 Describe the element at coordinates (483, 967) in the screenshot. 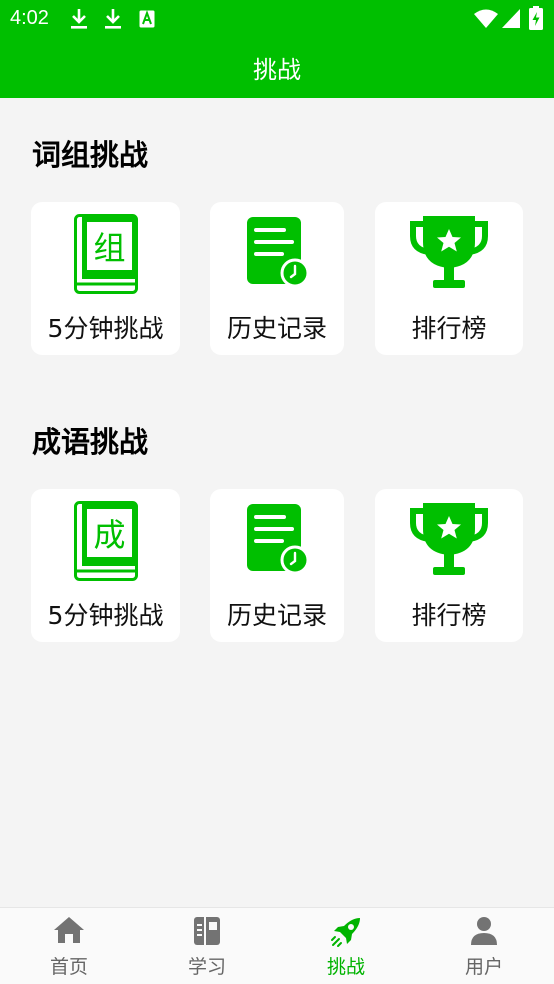

I see `nav-label: 用户` at that location.